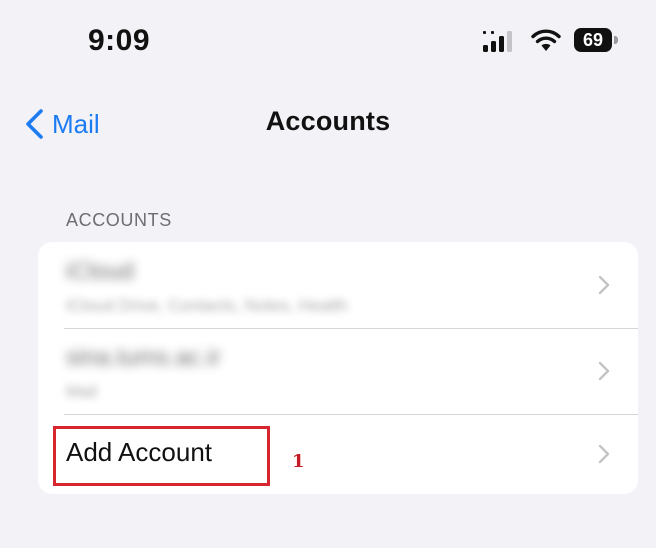 The image size is (656, 548). What do you see at coordinates (207, 305) in the screenshot?
I see `account-subtitle: iCloud Drive, Contacts, Notes, Health` at bounding box center [207, 305].